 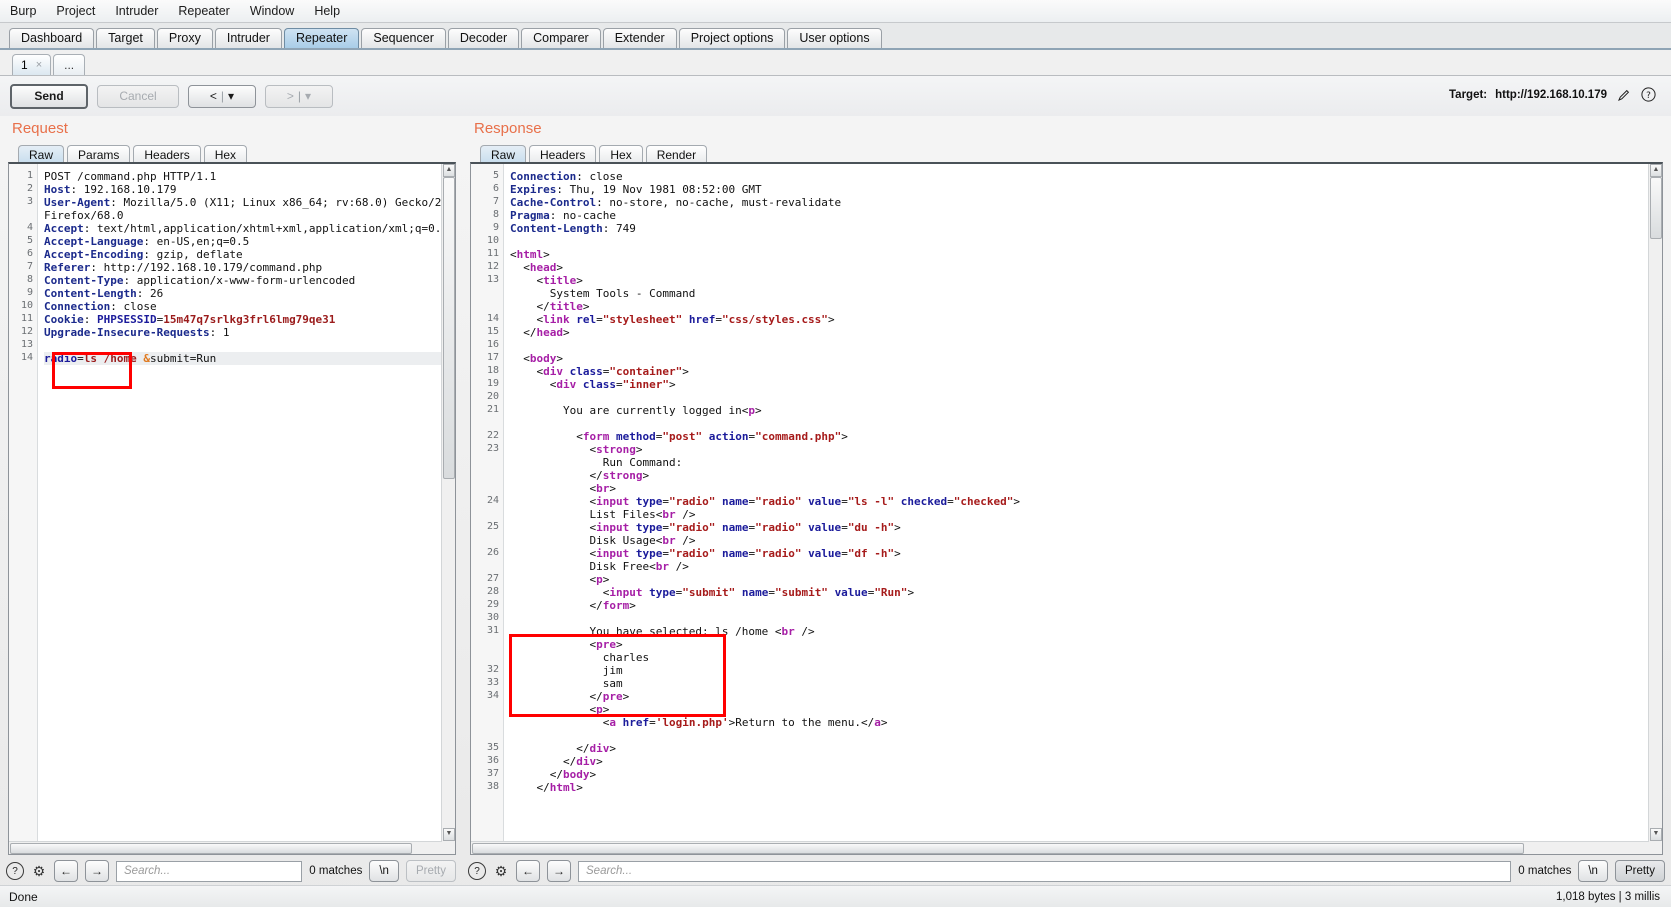 What do you see at coordinates (492, 682) in the screenshot?
I see `line-number: 33` at bounding box center [492, 682].